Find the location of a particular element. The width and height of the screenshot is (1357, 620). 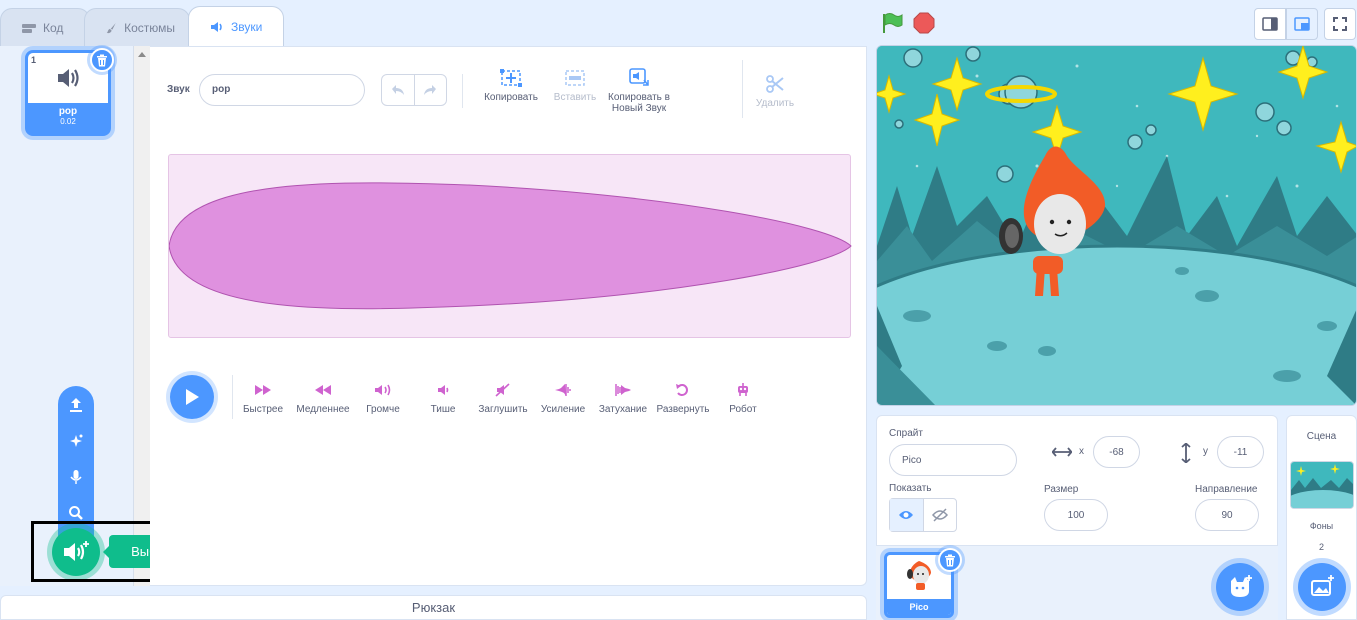

tab-code-label: Код is located at coordinates (53, 27).